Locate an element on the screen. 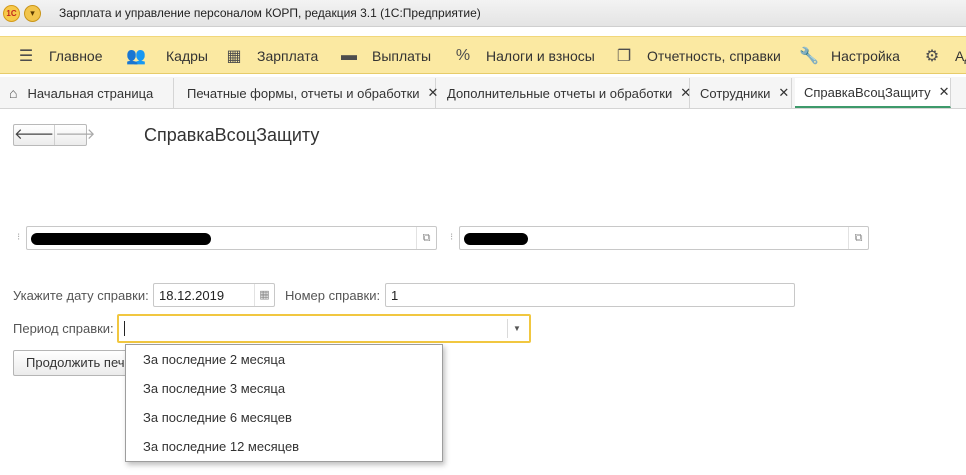 The width and height of the screenshot is (966, 475). period-option: За последние 2 месяца is located at coordinates (284, 359).